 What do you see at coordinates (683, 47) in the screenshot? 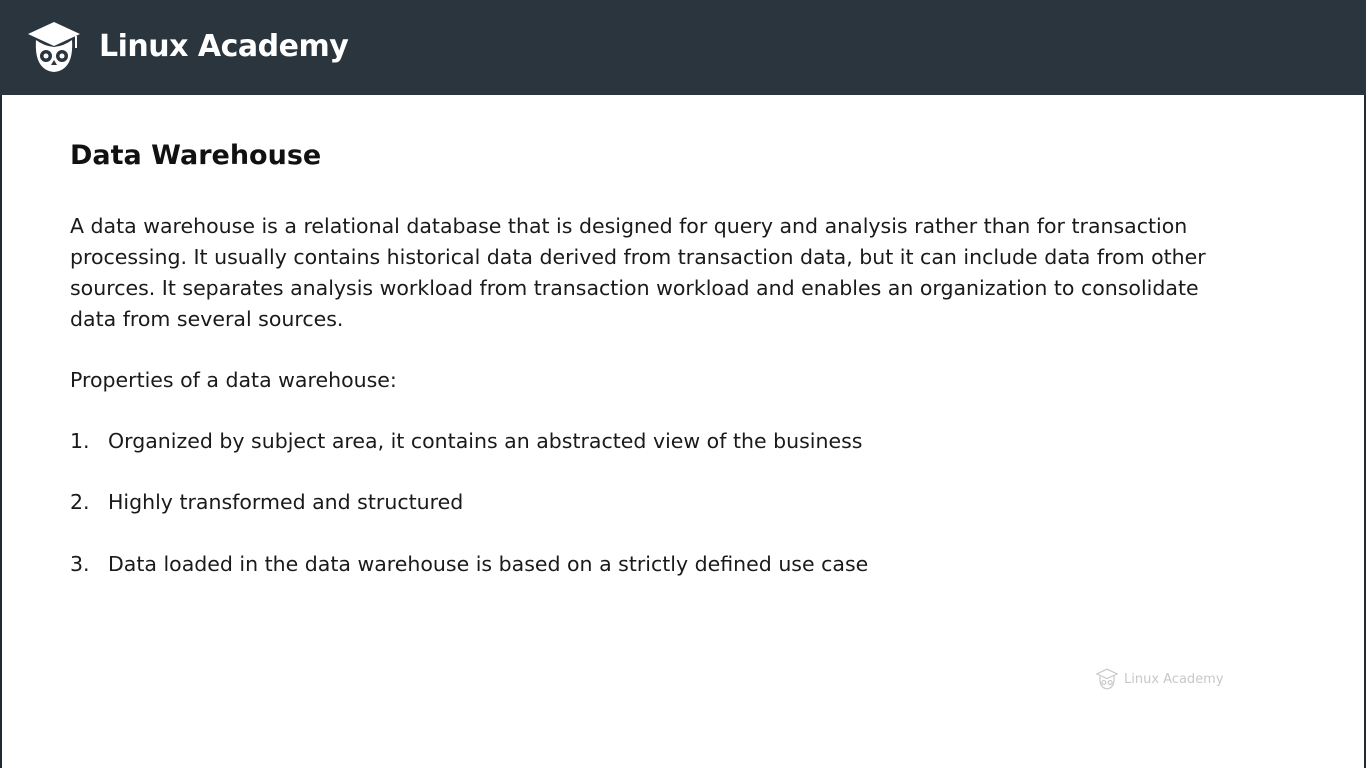
I see `header-bar: Linux Academy` at bounding box center [683, 47].